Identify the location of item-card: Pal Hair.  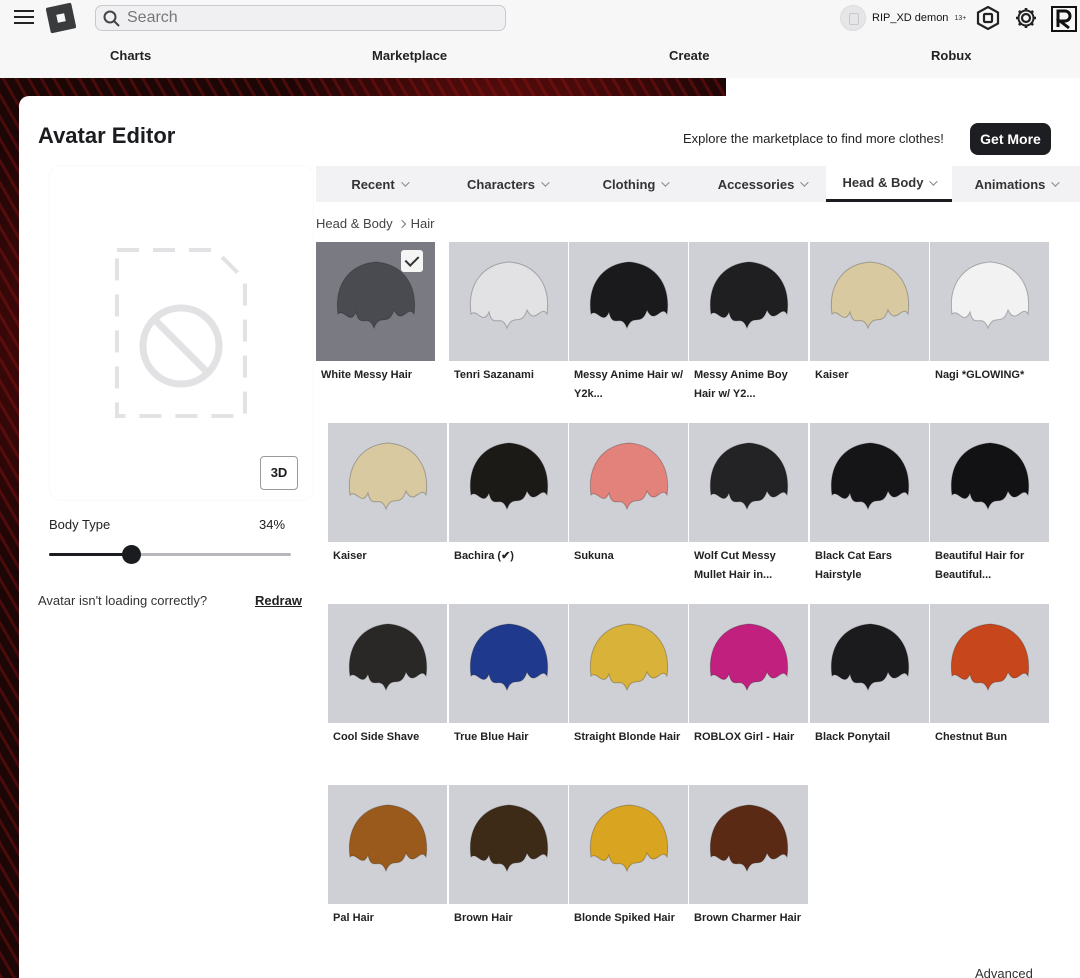
(388, 856).